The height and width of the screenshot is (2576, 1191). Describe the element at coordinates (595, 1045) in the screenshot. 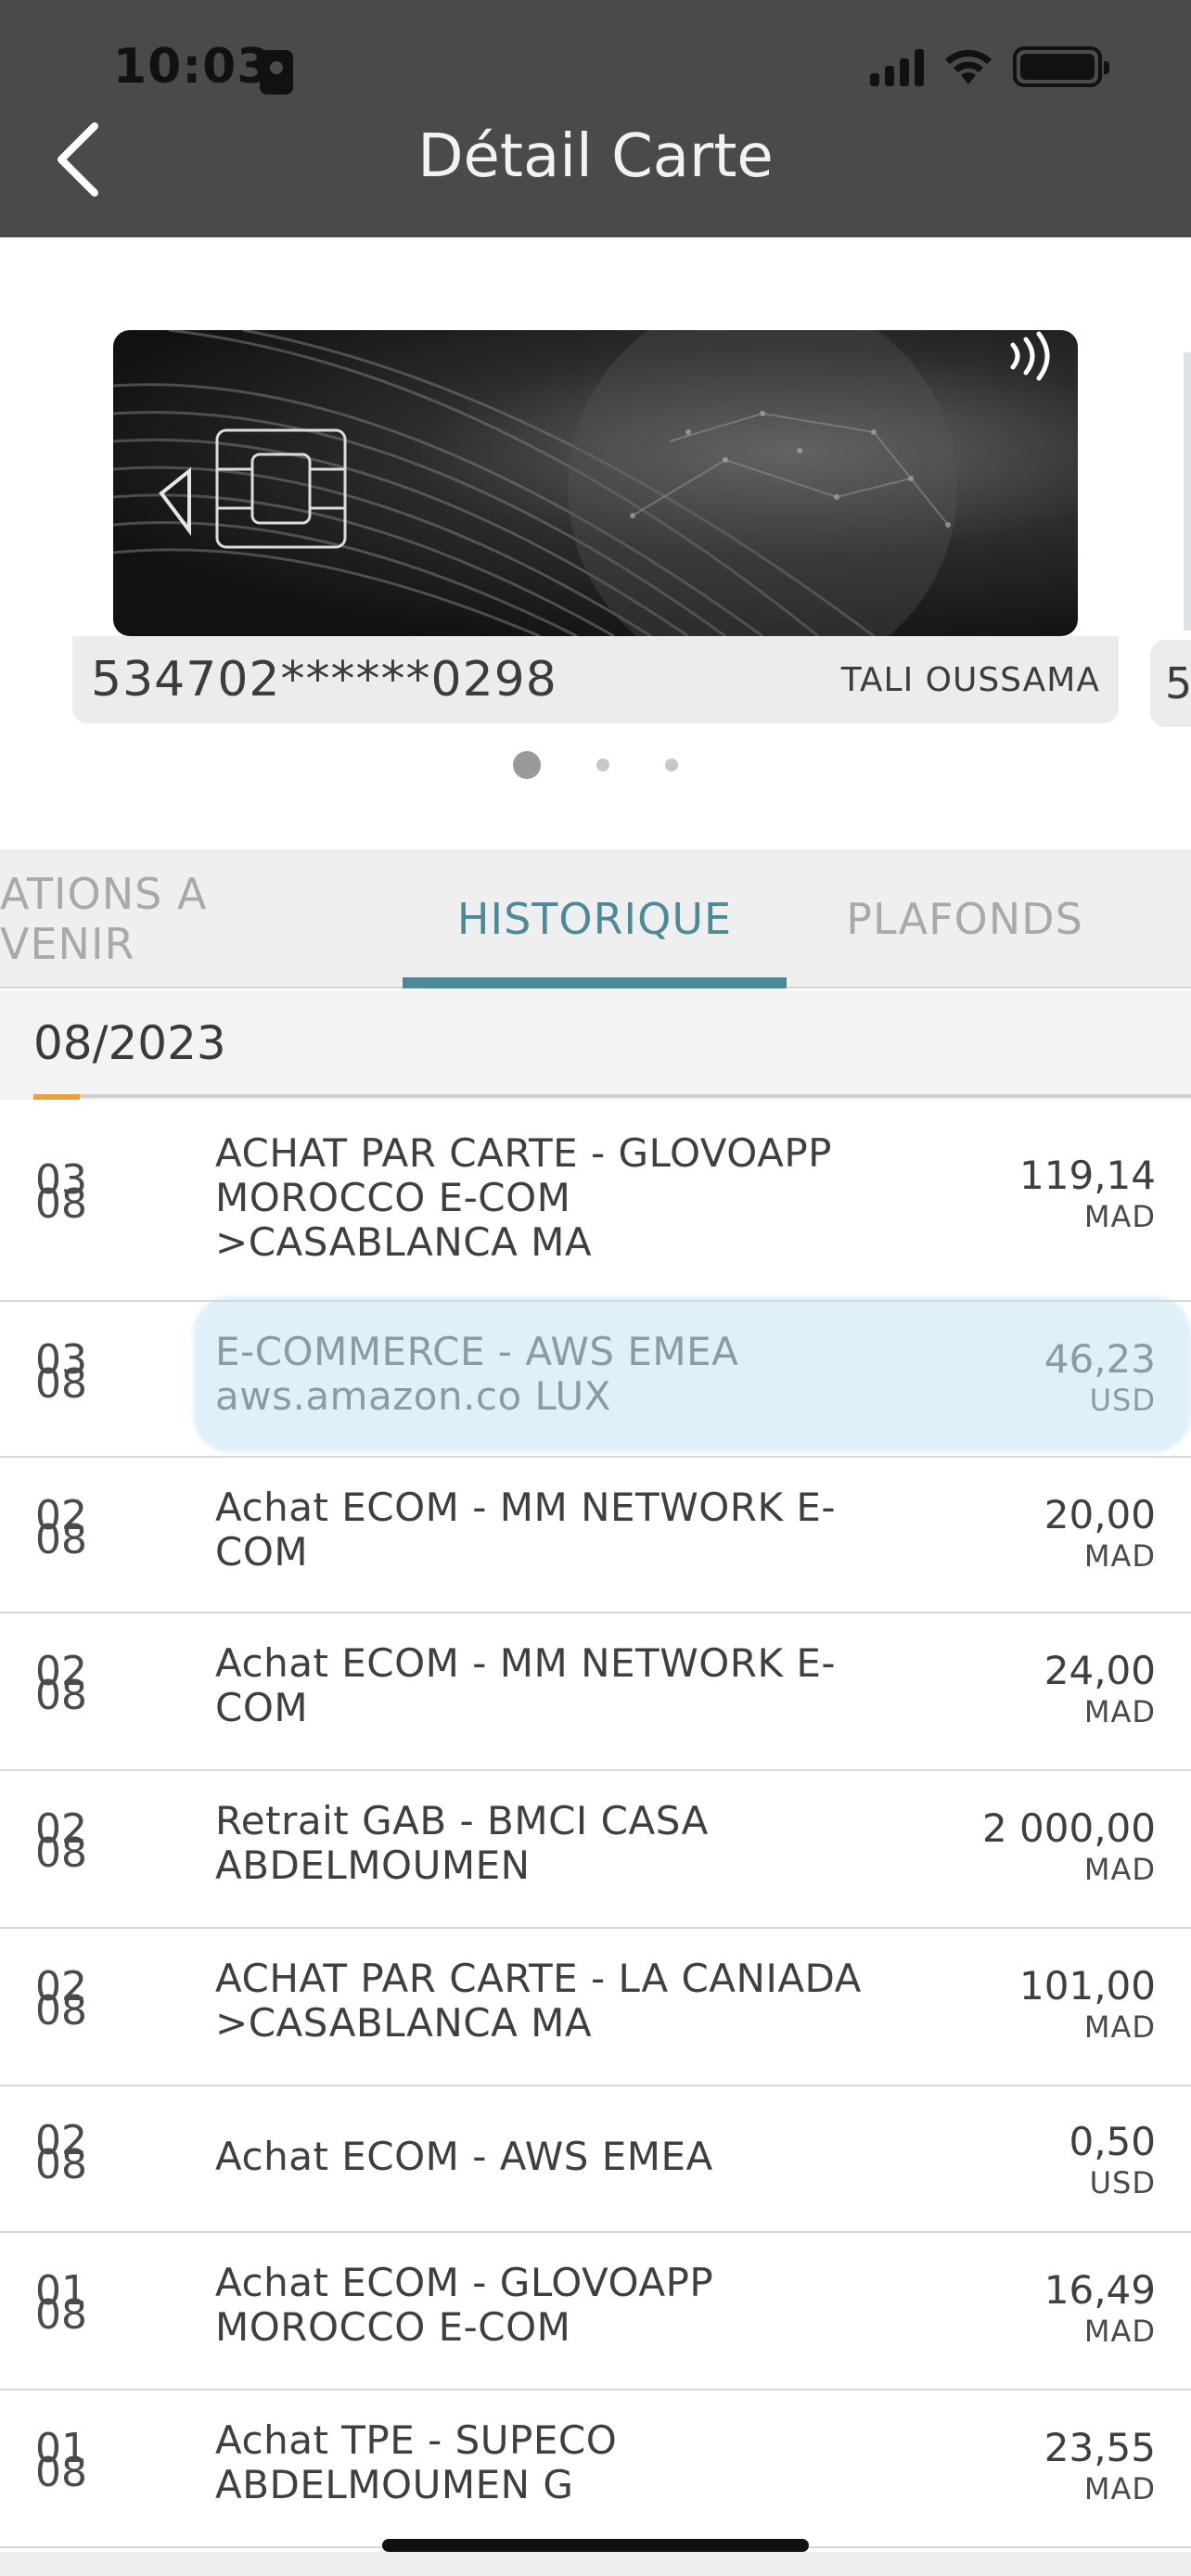

I see `month-section-header: 08/2023` at that location.